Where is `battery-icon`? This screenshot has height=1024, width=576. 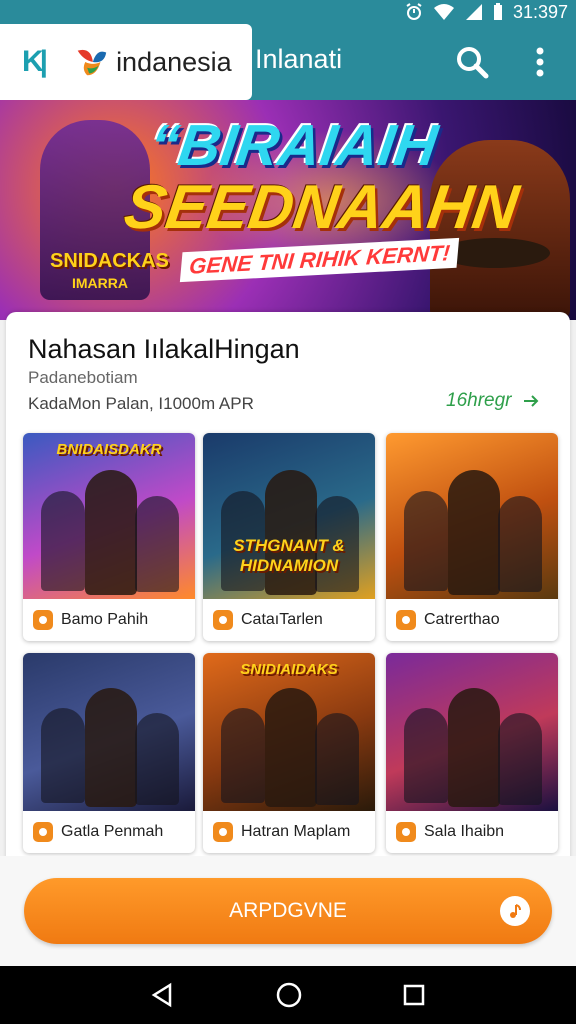 battery-icon is located at coordinates (497, 11).